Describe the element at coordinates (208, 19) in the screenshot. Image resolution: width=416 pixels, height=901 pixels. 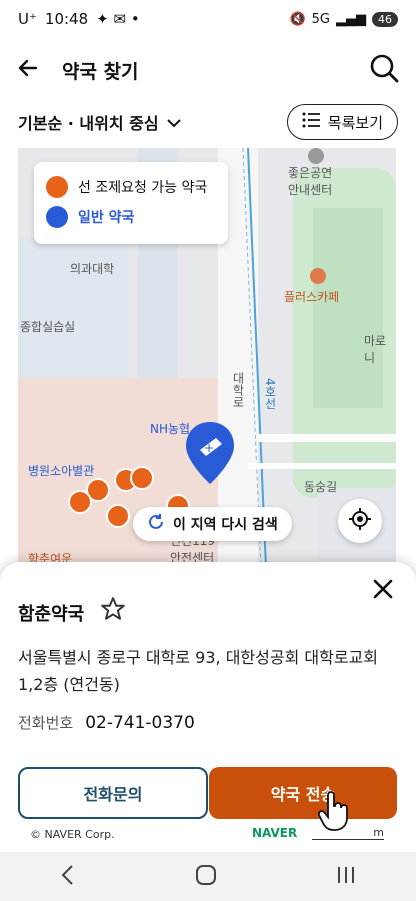
I see `status-bar: U⁺ 10:48 ✦ ✉ • 🔇 5G ▂▄▆ 46` at that location.